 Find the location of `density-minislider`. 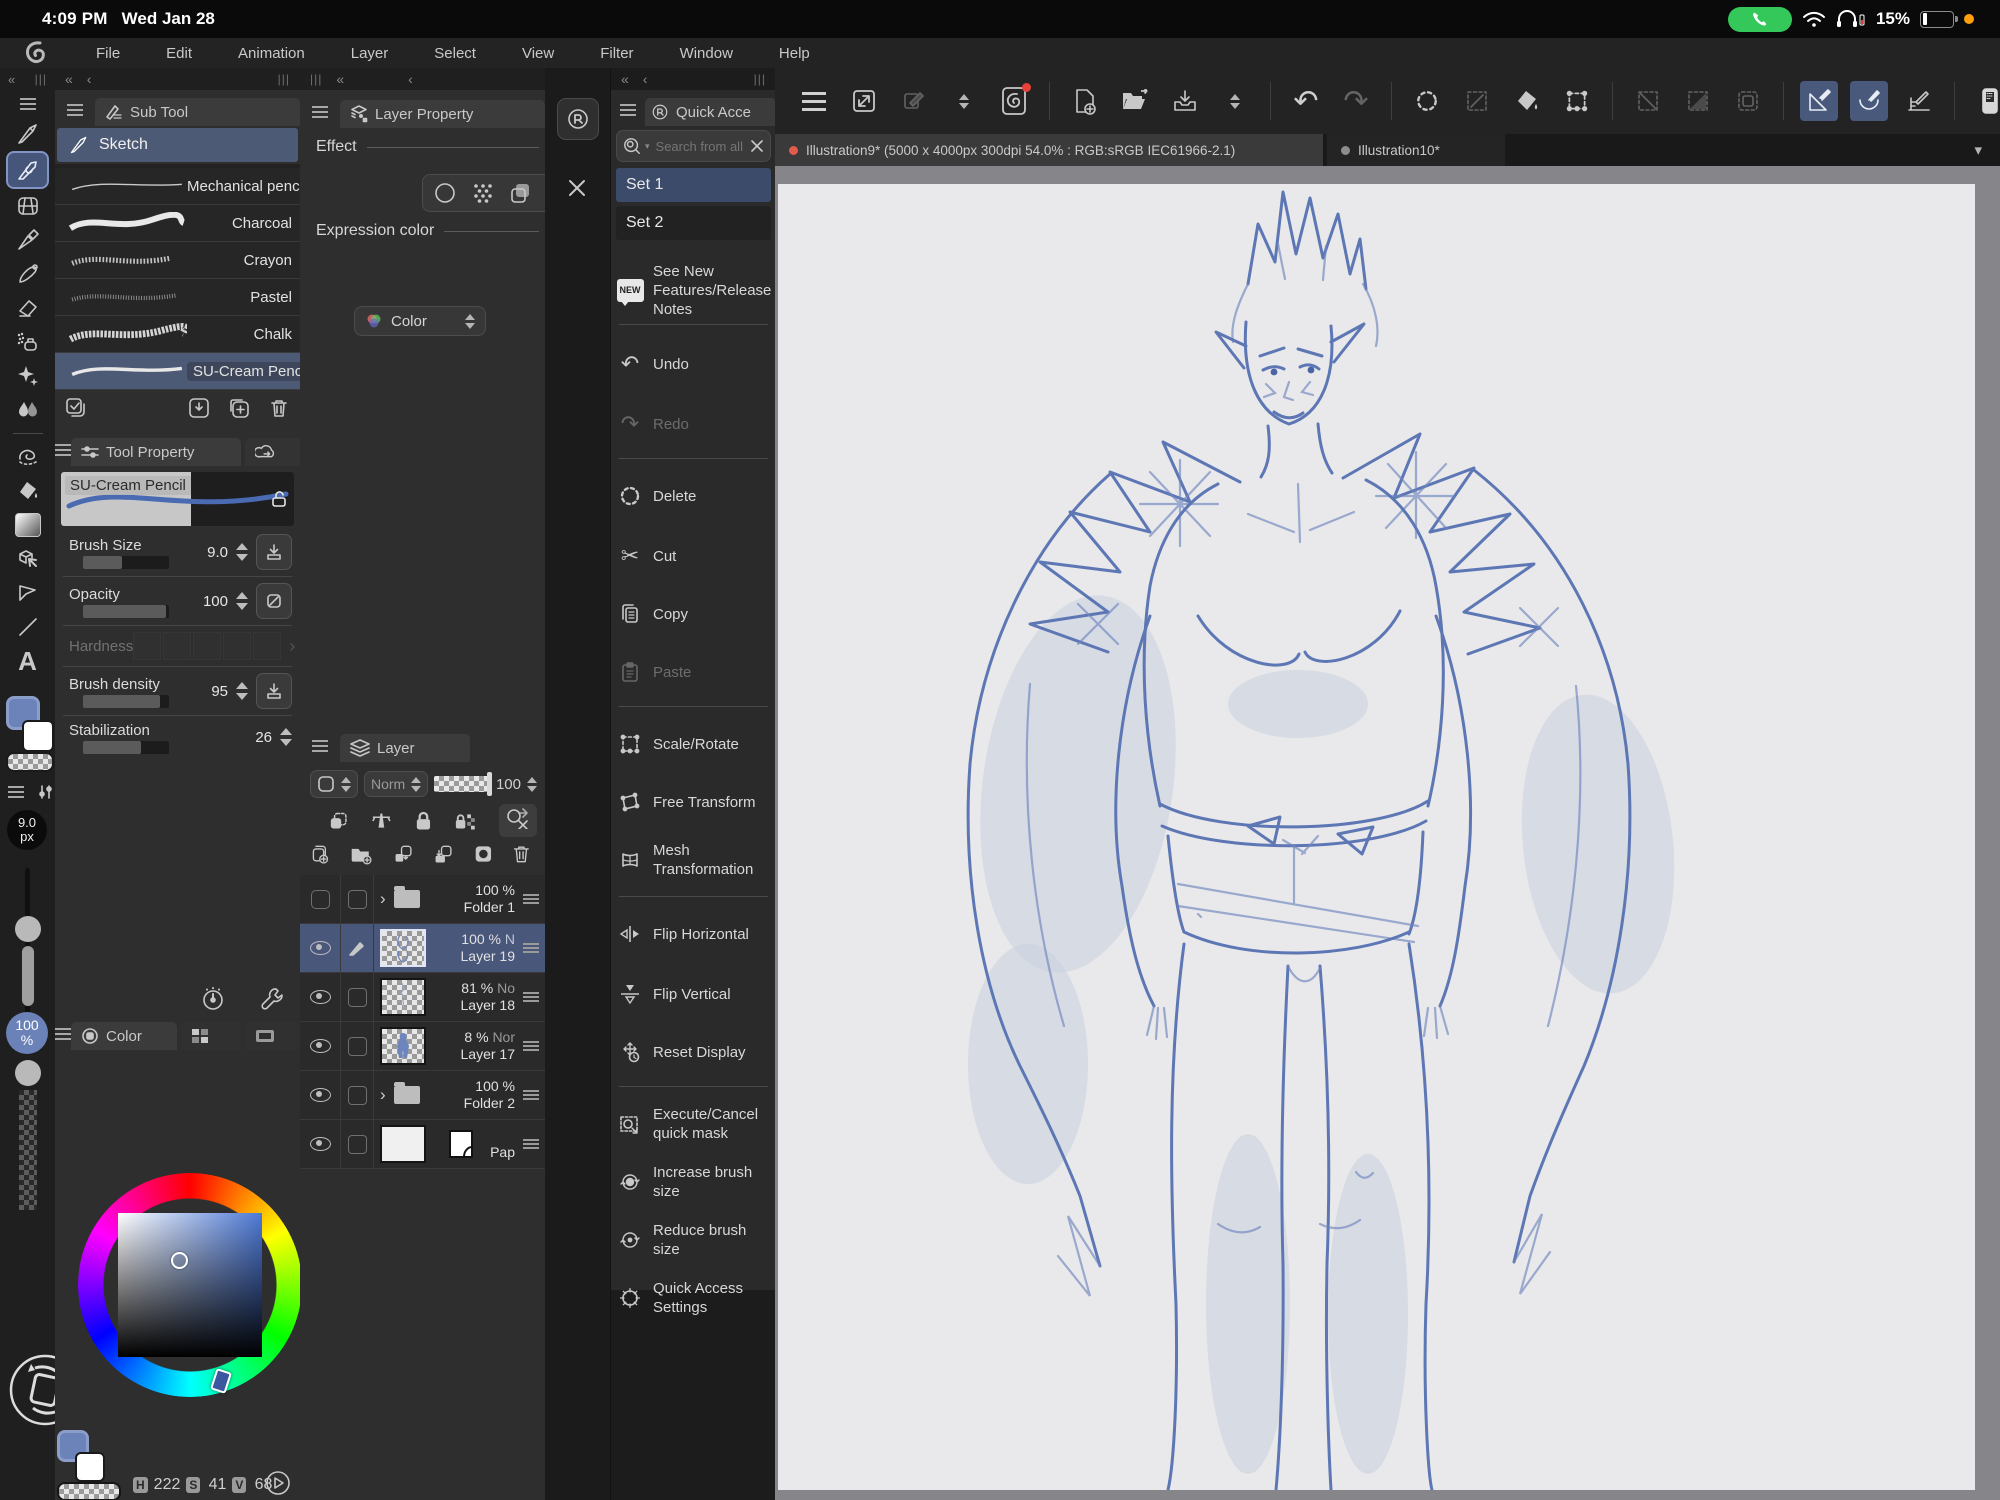

density-minislider is located at coordinates (126, 701).